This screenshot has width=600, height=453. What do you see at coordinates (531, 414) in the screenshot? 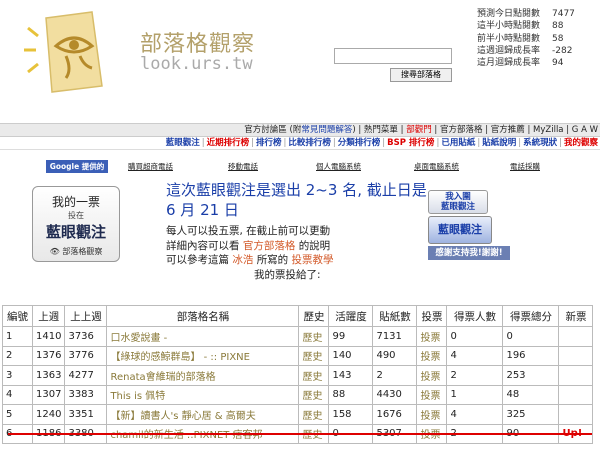
I see `table-cell: 325` at bounding box center [531, 414].